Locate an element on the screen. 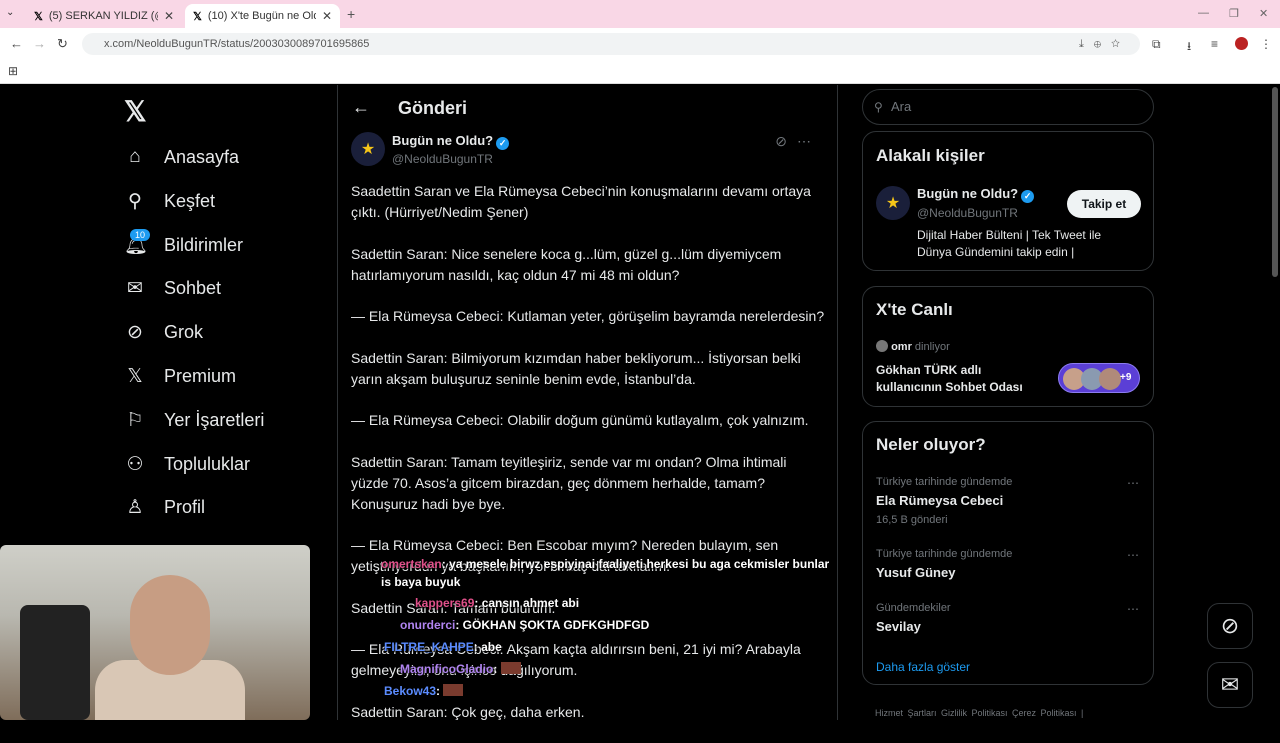  sidebar-item-home: ⌂ Anasayfa is located at coordinates (181, 157).